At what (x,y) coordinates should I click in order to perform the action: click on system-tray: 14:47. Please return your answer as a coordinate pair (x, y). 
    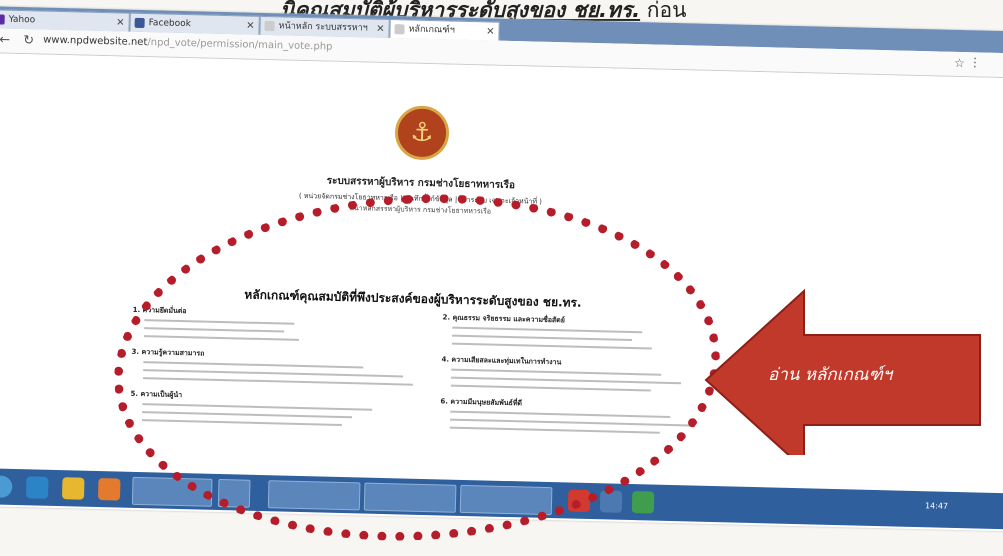
    Looking at the image, I should click on (936, 506).